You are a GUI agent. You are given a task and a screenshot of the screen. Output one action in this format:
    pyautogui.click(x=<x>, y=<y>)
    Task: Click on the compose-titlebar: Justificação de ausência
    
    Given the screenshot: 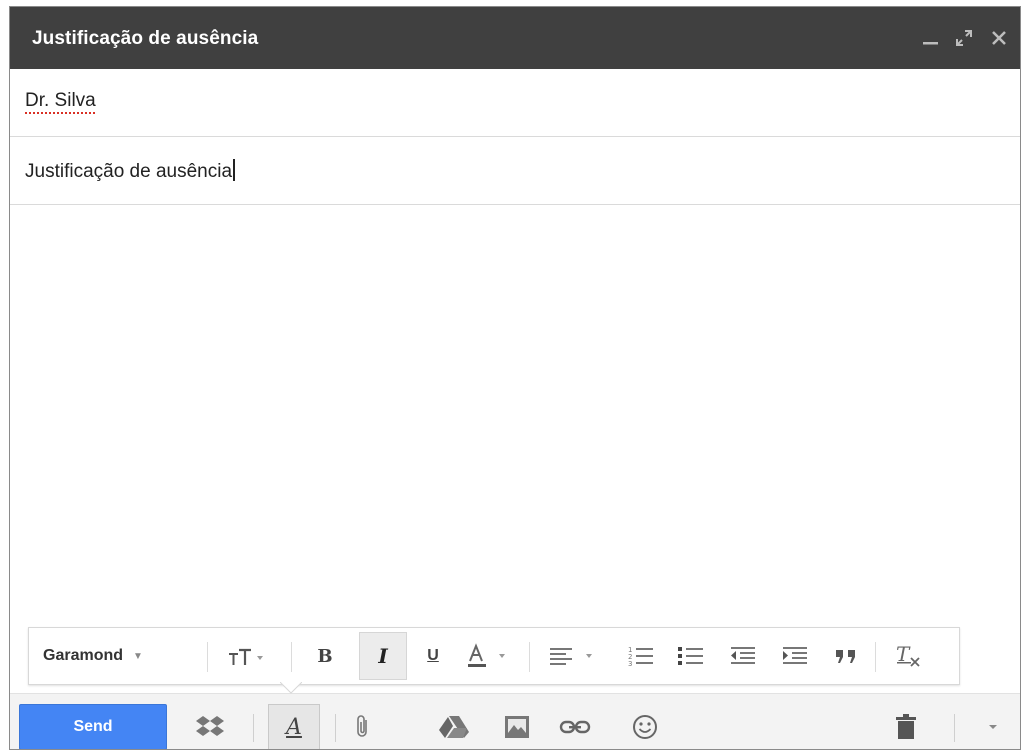 What is the action you would take?
    pyautogui.click(x=515, y=38)
    